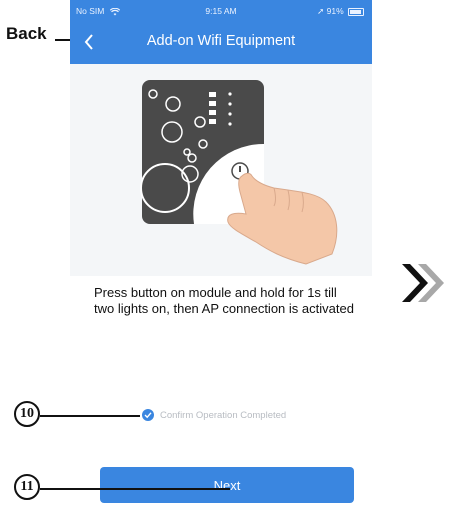 This screenshot has width=470, height=510. Describe the element at coordinates (223, 415) in the screenshot. I see `confirm-label: Confirm Operation Completed` at that location.